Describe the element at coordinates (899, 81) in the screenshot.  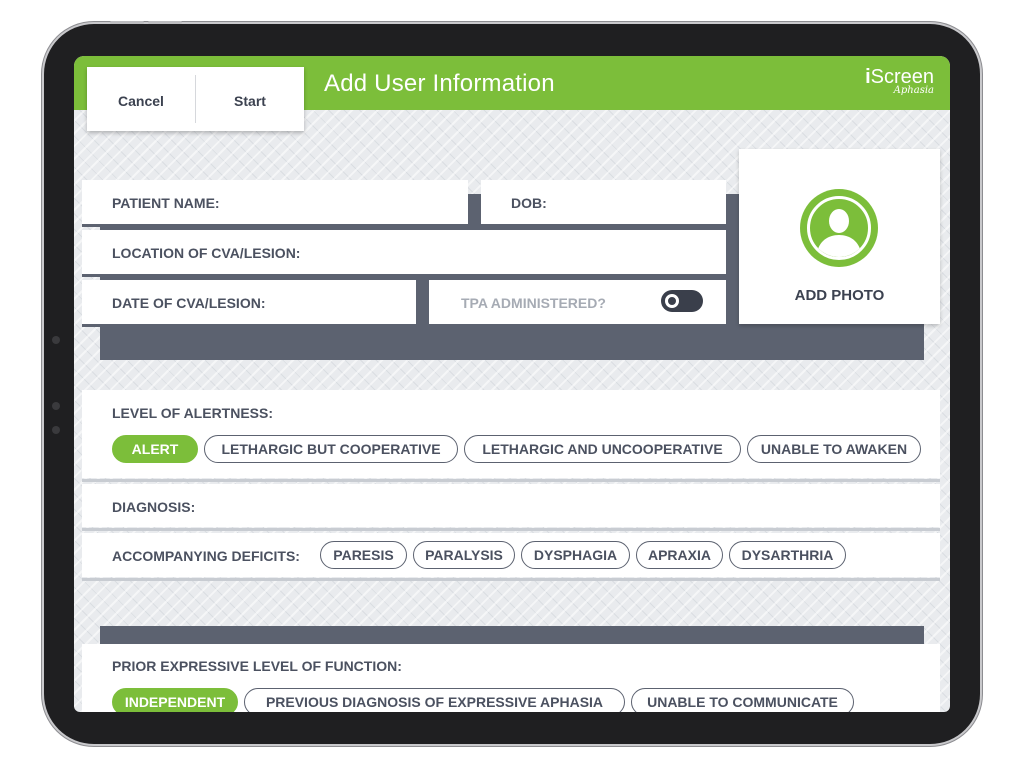
I see `app-logo: iScreen Aphasia` at that location.